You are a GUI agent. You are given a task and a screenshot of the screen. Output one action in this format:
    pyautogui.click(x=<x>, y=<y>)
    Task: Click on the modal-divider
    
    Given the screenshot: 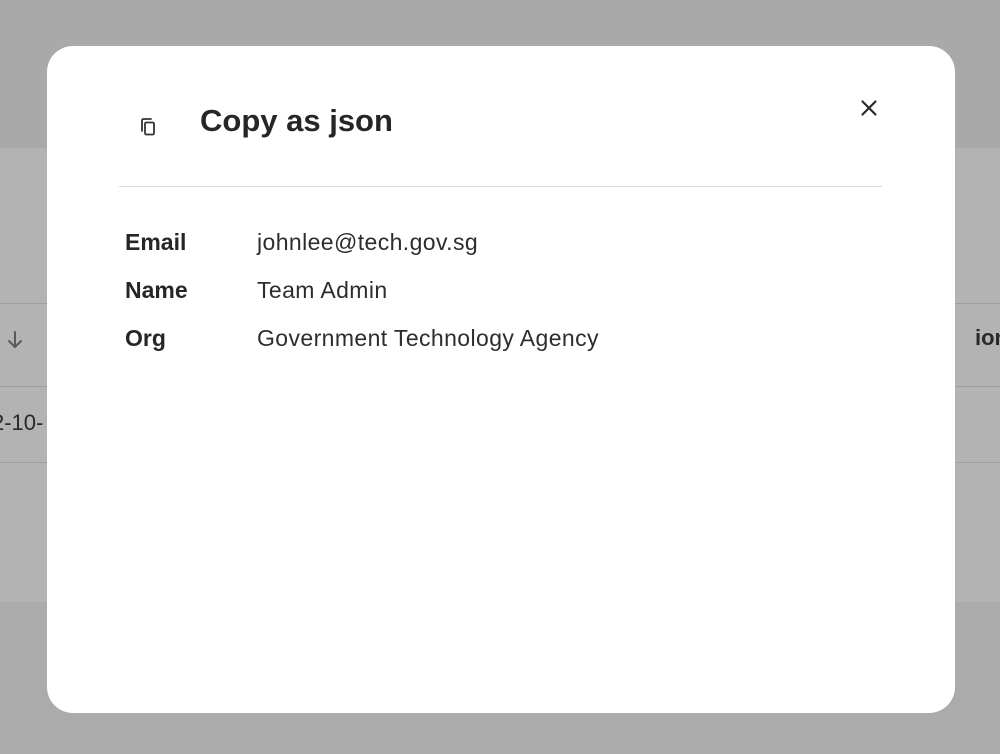 What is the action you would take?
    pyautogui.click(x=500, y=186)
    